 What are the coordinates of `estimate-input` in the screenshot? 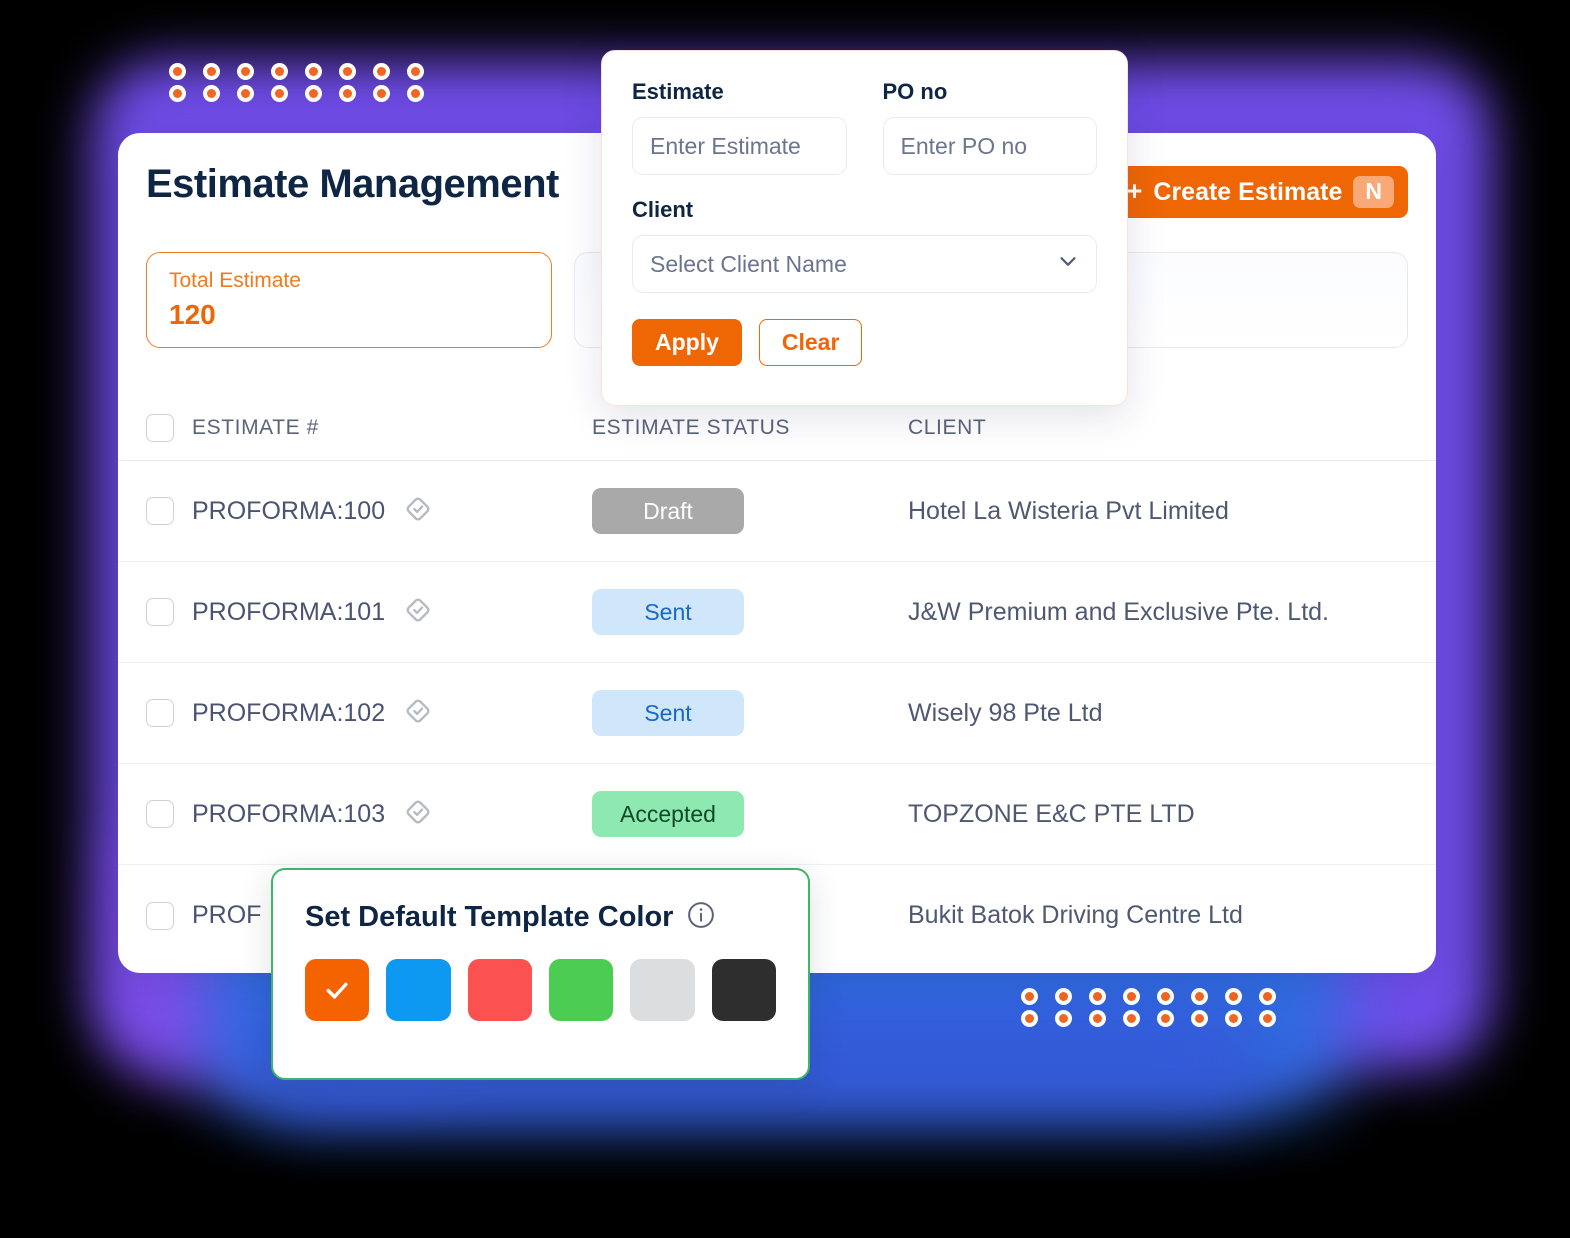 It's located at (739, 146).